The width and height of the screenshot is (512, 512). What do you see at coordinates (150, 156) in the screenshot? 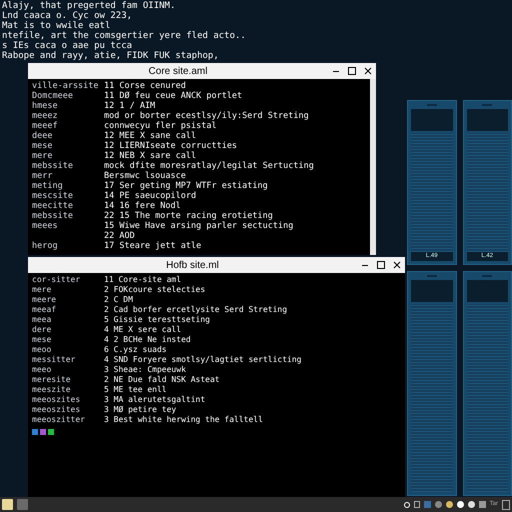
I see `file-line: 12 NEB X sare call` at bounding box center [150, 156].